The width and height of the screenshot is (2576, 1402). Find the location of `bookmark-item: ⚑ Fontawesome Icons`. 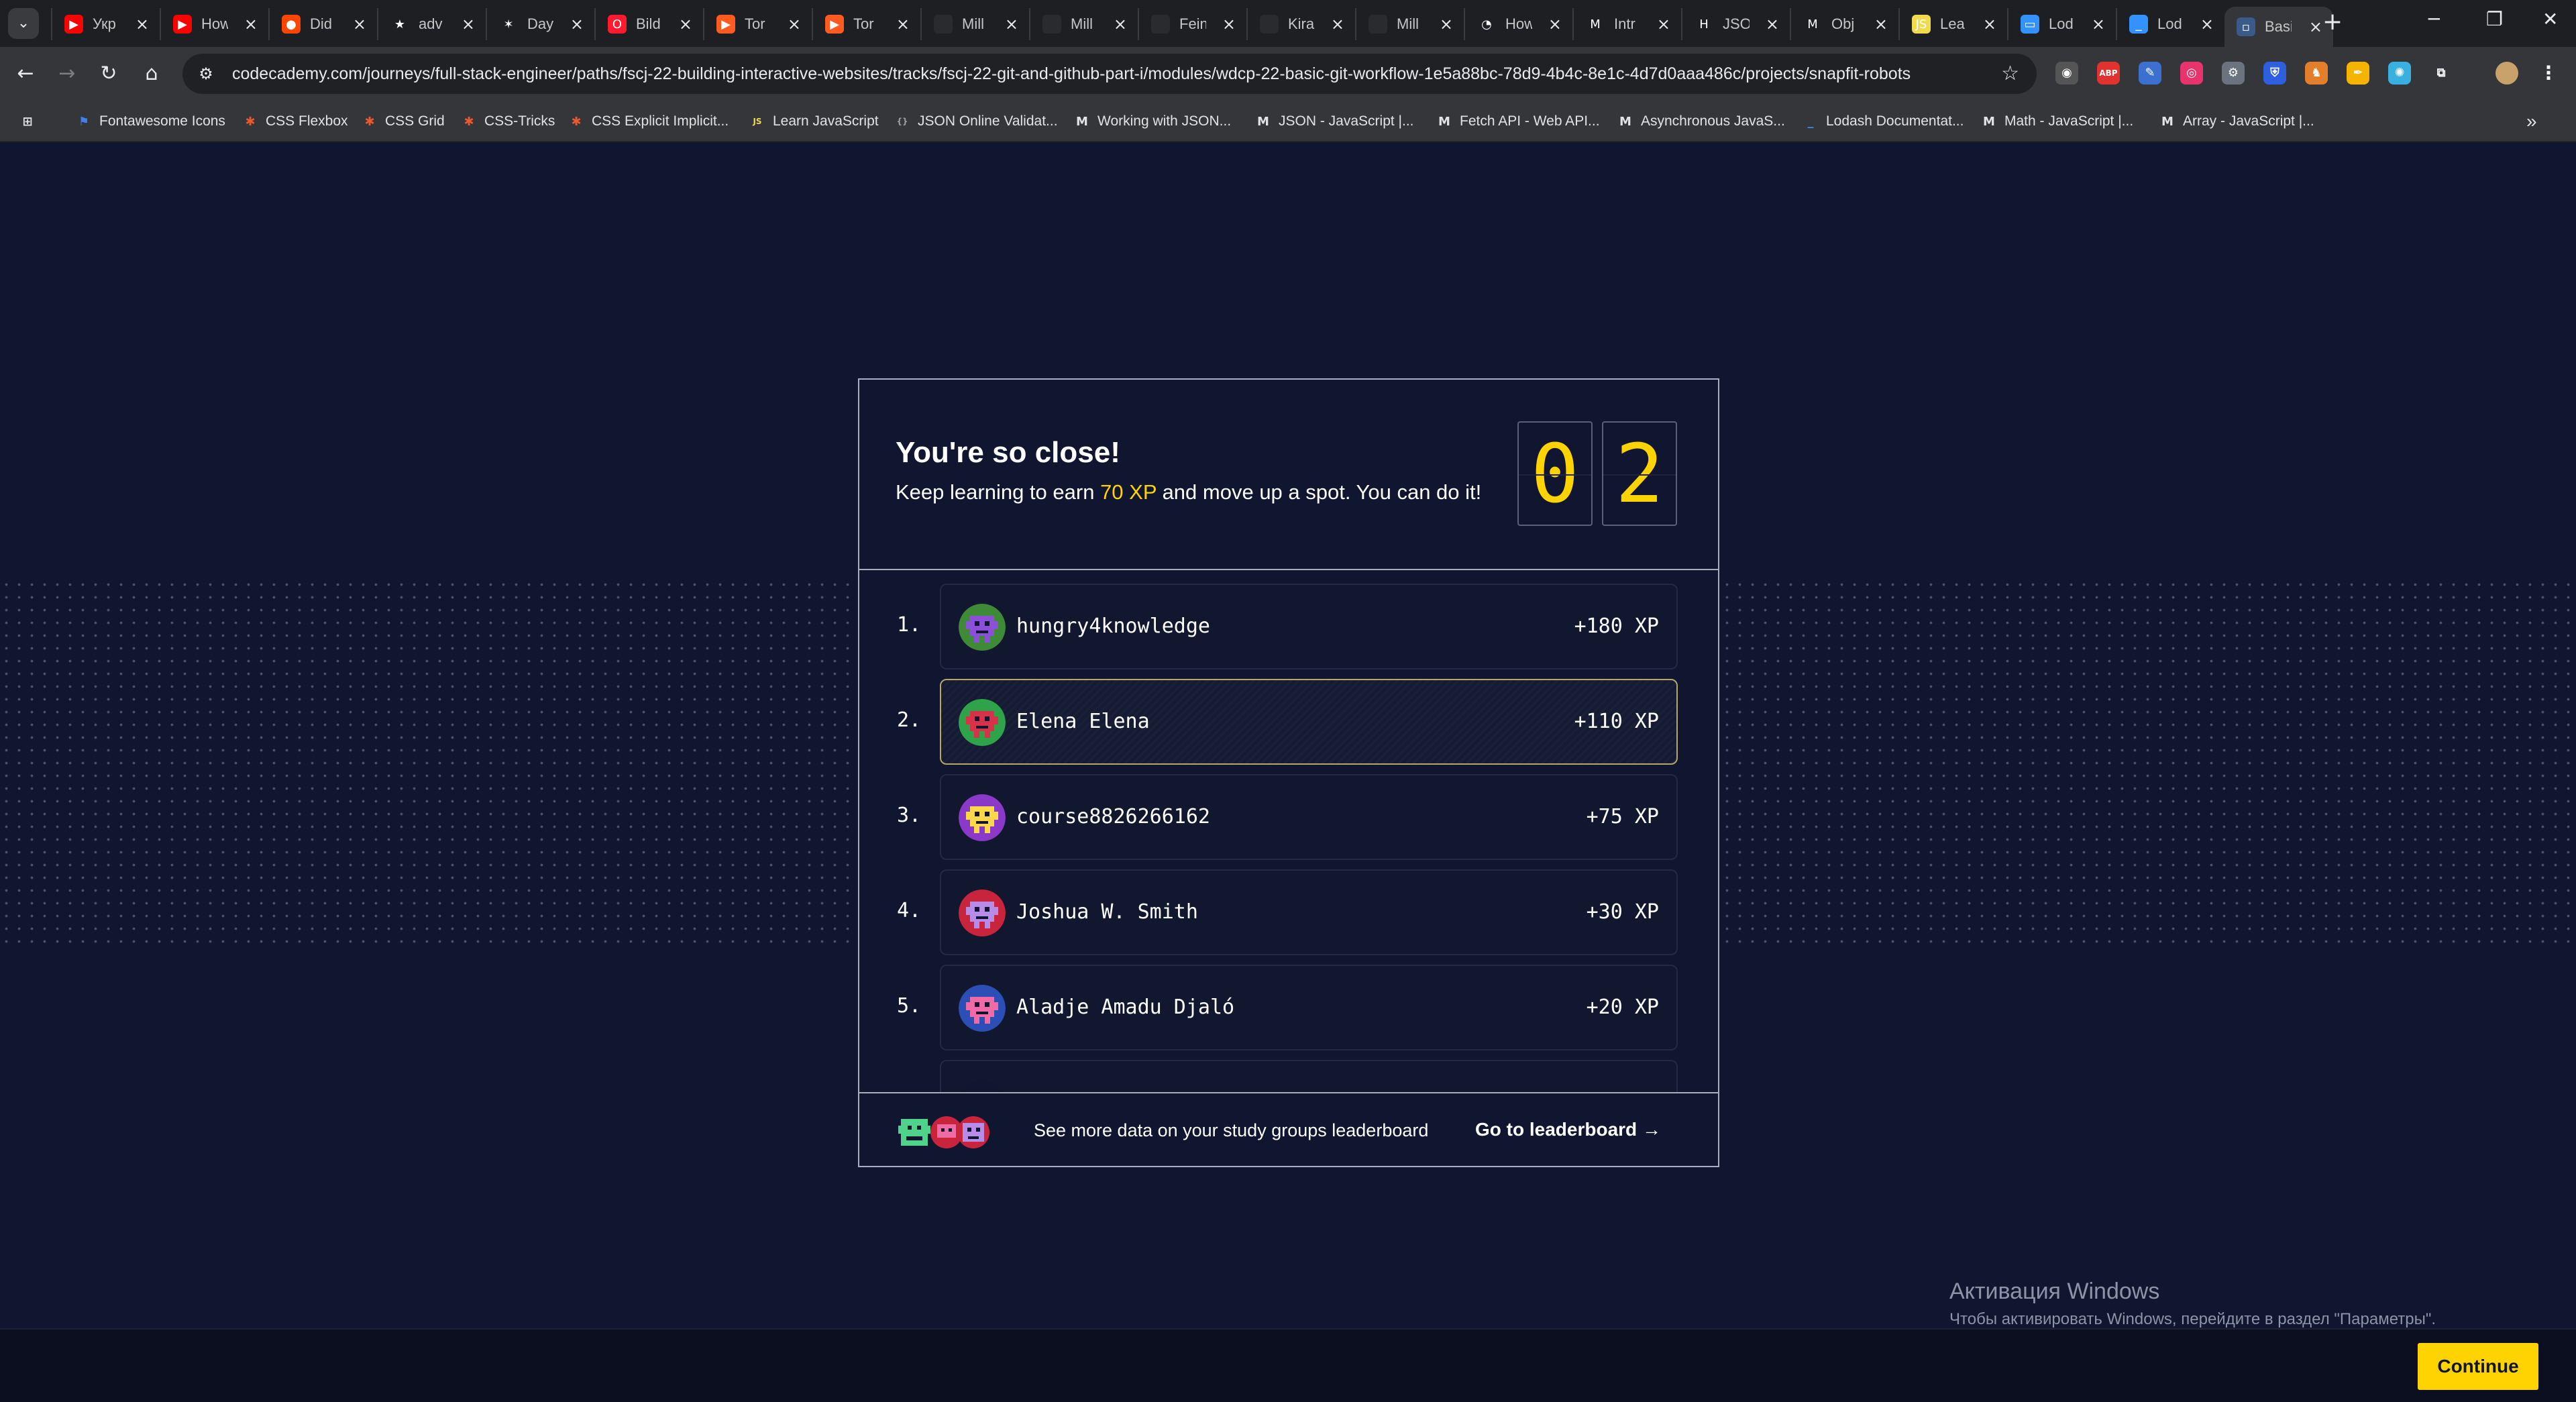

bookmark-item: ⚑ Fontawesome Icons is located at coordinates (150, 122).